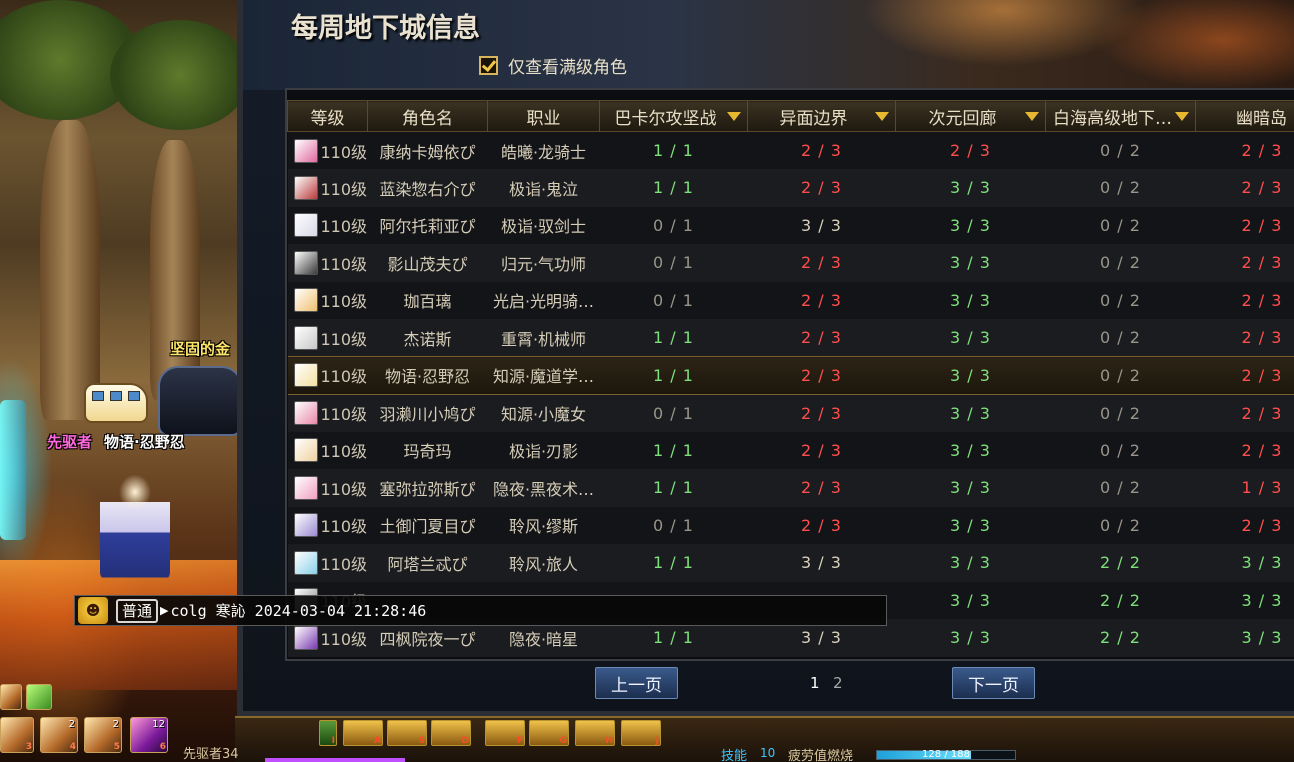 This screenshot has width=1294, height=762. What do you see at coordinates (17, 735) in the screenshot?
I see `quick-slot-3: 3` at bounding box center [17, 735].